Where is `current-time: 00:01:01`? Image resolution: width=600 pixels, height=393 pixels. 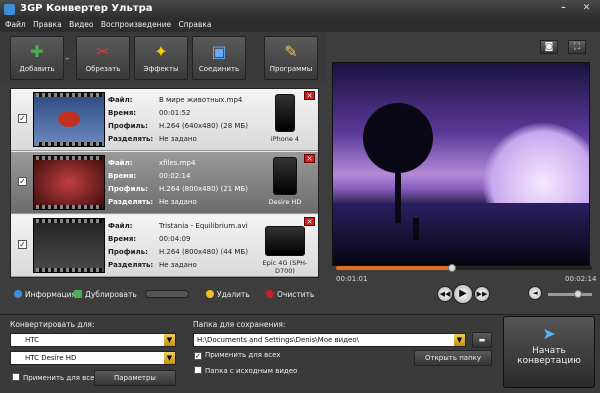 current-time: 00:01:01 is located at coordinates (352, 279).